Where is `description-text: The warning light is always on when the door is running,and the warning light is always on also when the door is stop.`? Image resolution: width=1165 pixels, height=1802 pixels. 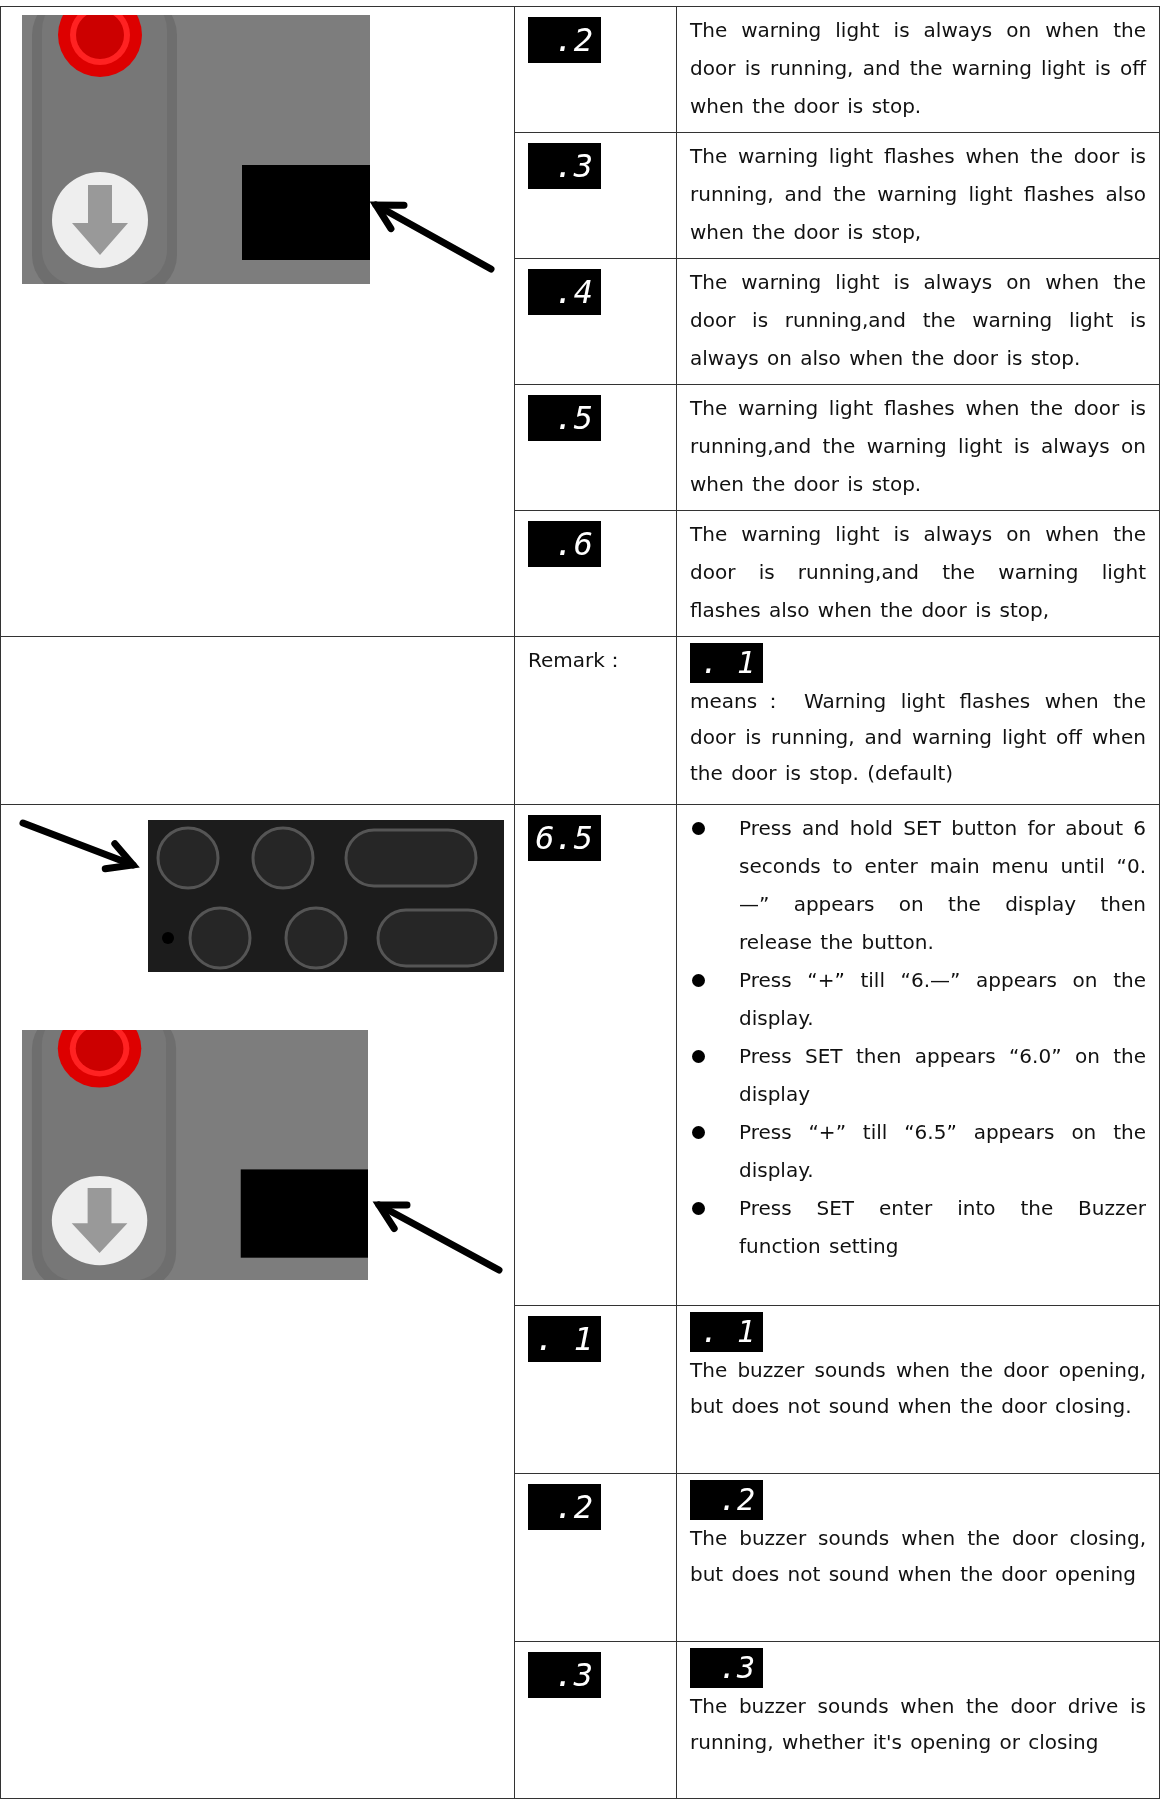
description-text: The warning light is always on when the door is running,and the warning light is always on also when the door is stop. is located at coordinates (918, 320).